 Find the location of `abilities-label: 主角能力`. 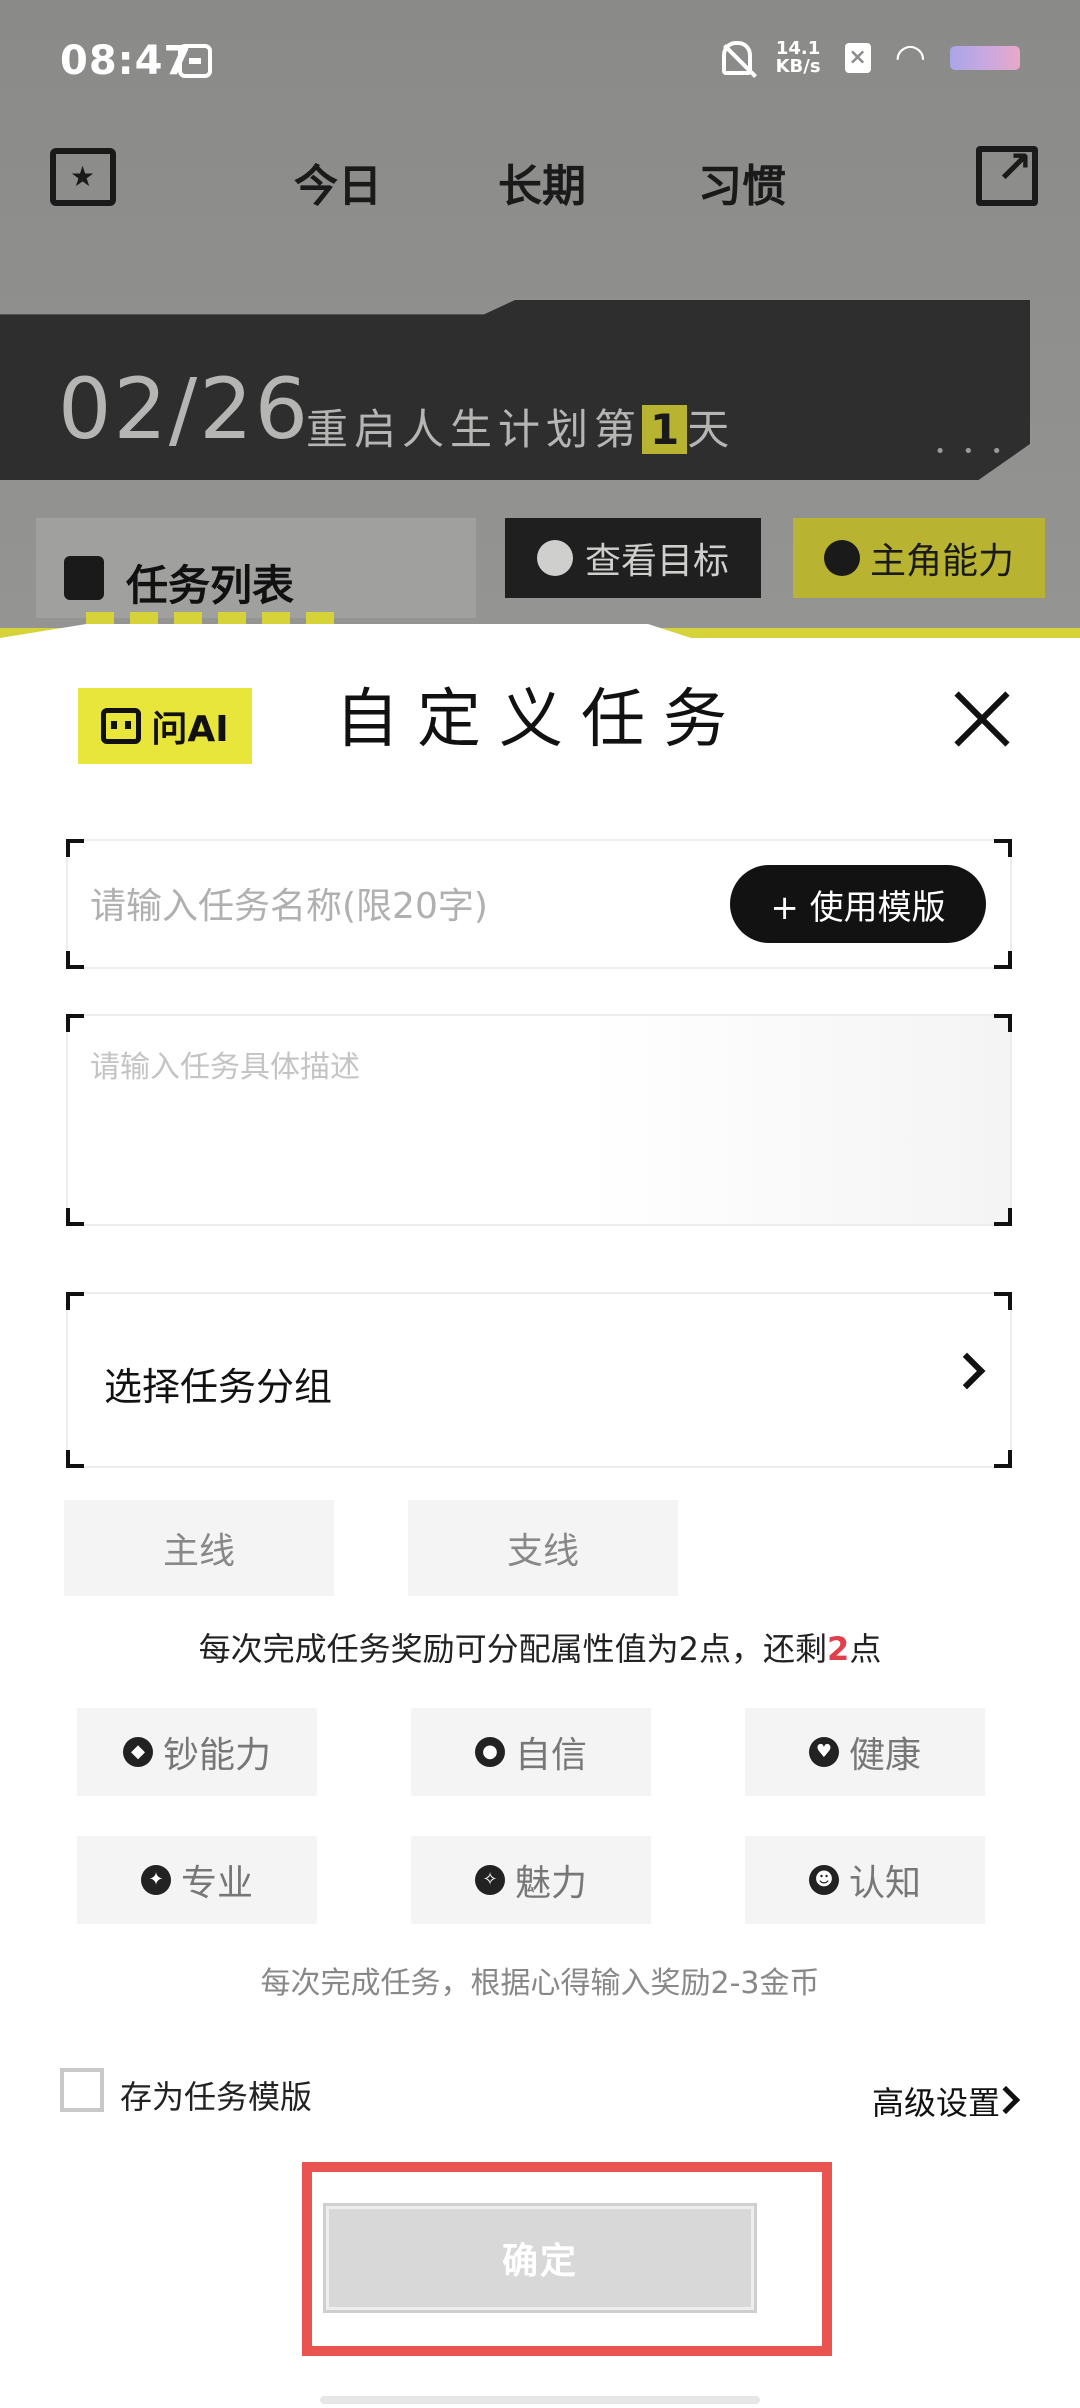

abilities-label: 主角能力 is located at coordinates (941, 561).